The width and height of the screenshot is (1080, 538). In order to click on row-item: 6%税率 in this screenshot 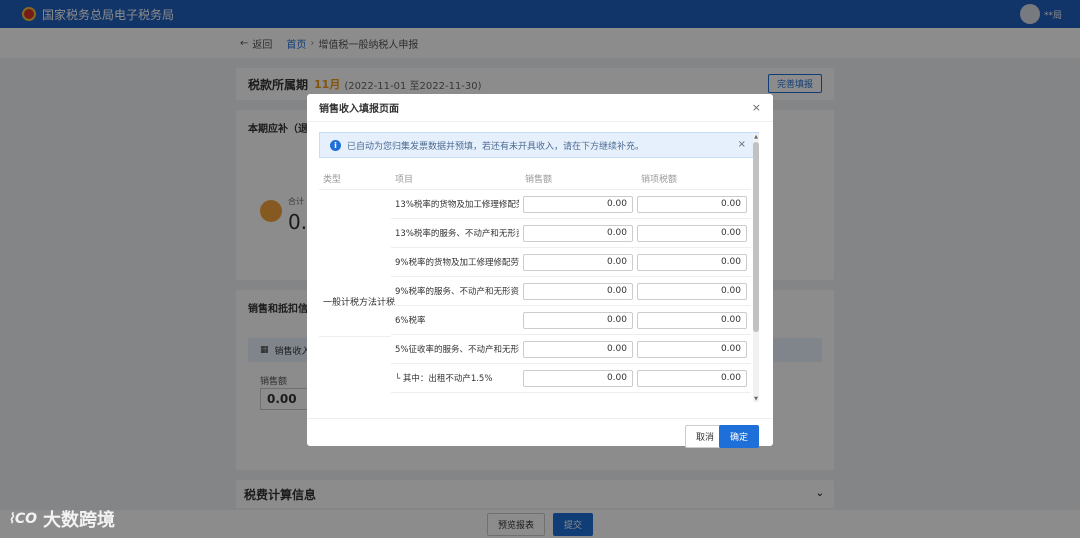, I will do `click(410, 321)`.